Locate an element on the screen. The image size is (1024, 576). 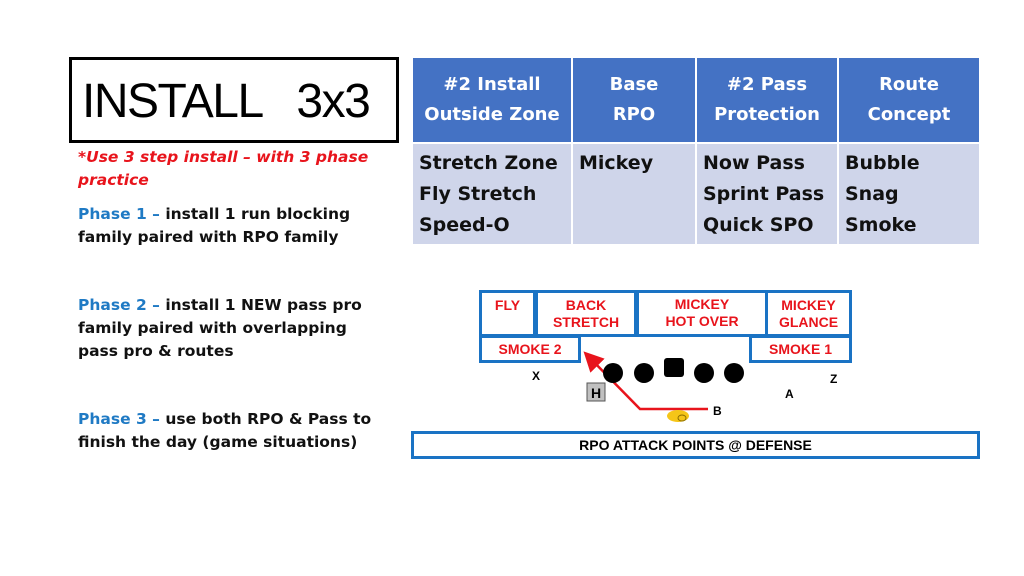
play-diagram is located at coordinates (663, 386).